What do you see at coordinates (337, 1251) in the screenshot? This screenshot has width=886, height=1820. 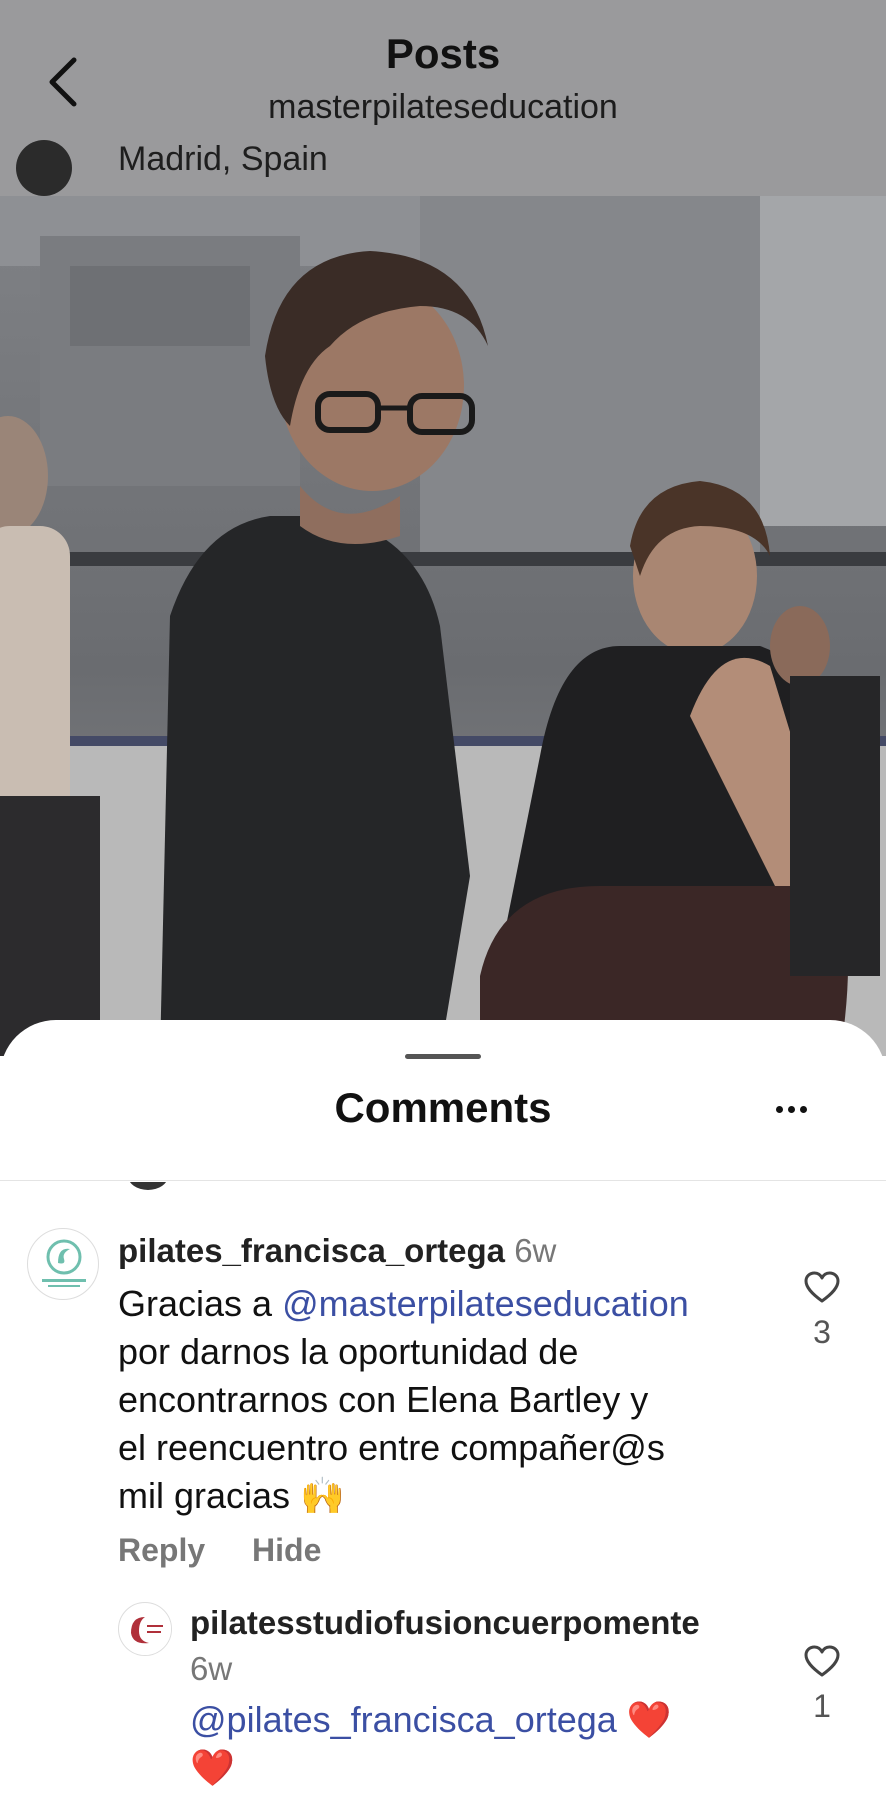 I see `comment-username: pilates_francisca_ortega 6w` at bounding box center [337, 1251].